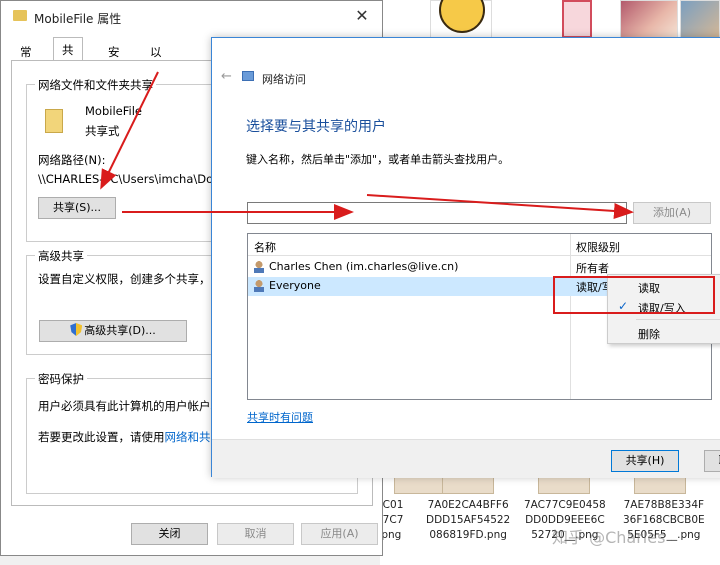 The height and width of the screenshot is (565, 720). Describe the element at coordinates (132, 179) in the screenshot. I see `network-path-value: \\CHARLES-PC\Users\imcha\Docu` at that location.